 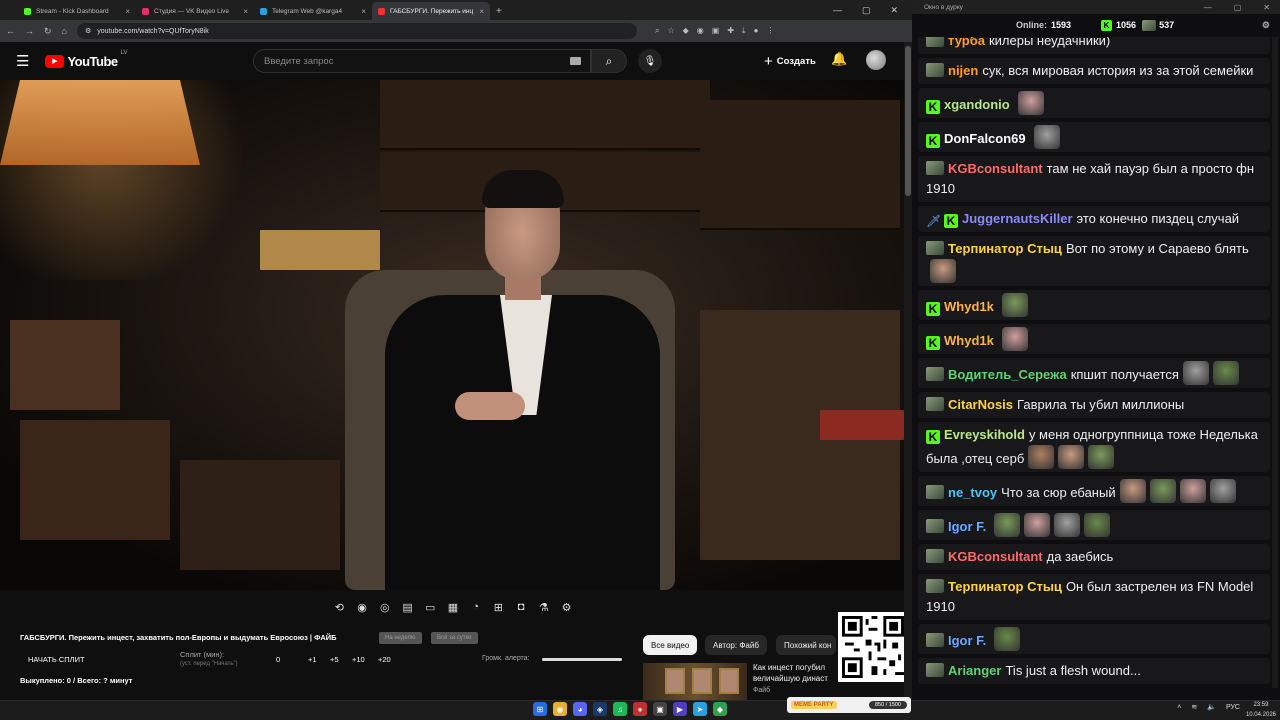 What do you see at coordinates (400, 638) in the screenshot?
I see `period-pill-week: На неделю` at bounding box center [400, 638].